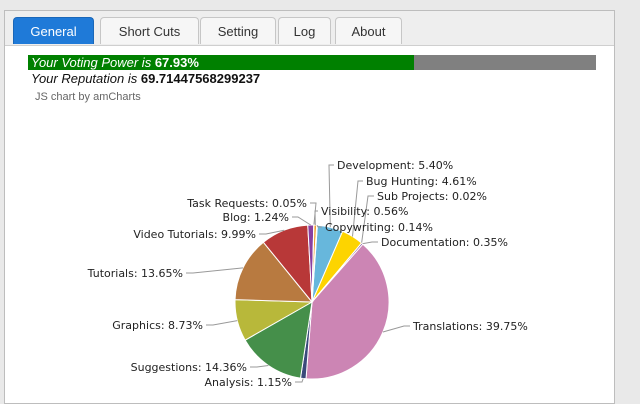 This screenshot has width=640, height=404. Describe the element at coordinates (189, 367) in the screenshot. I see `pie-label-suggestions: Suggestions: 14.36%` at that location.